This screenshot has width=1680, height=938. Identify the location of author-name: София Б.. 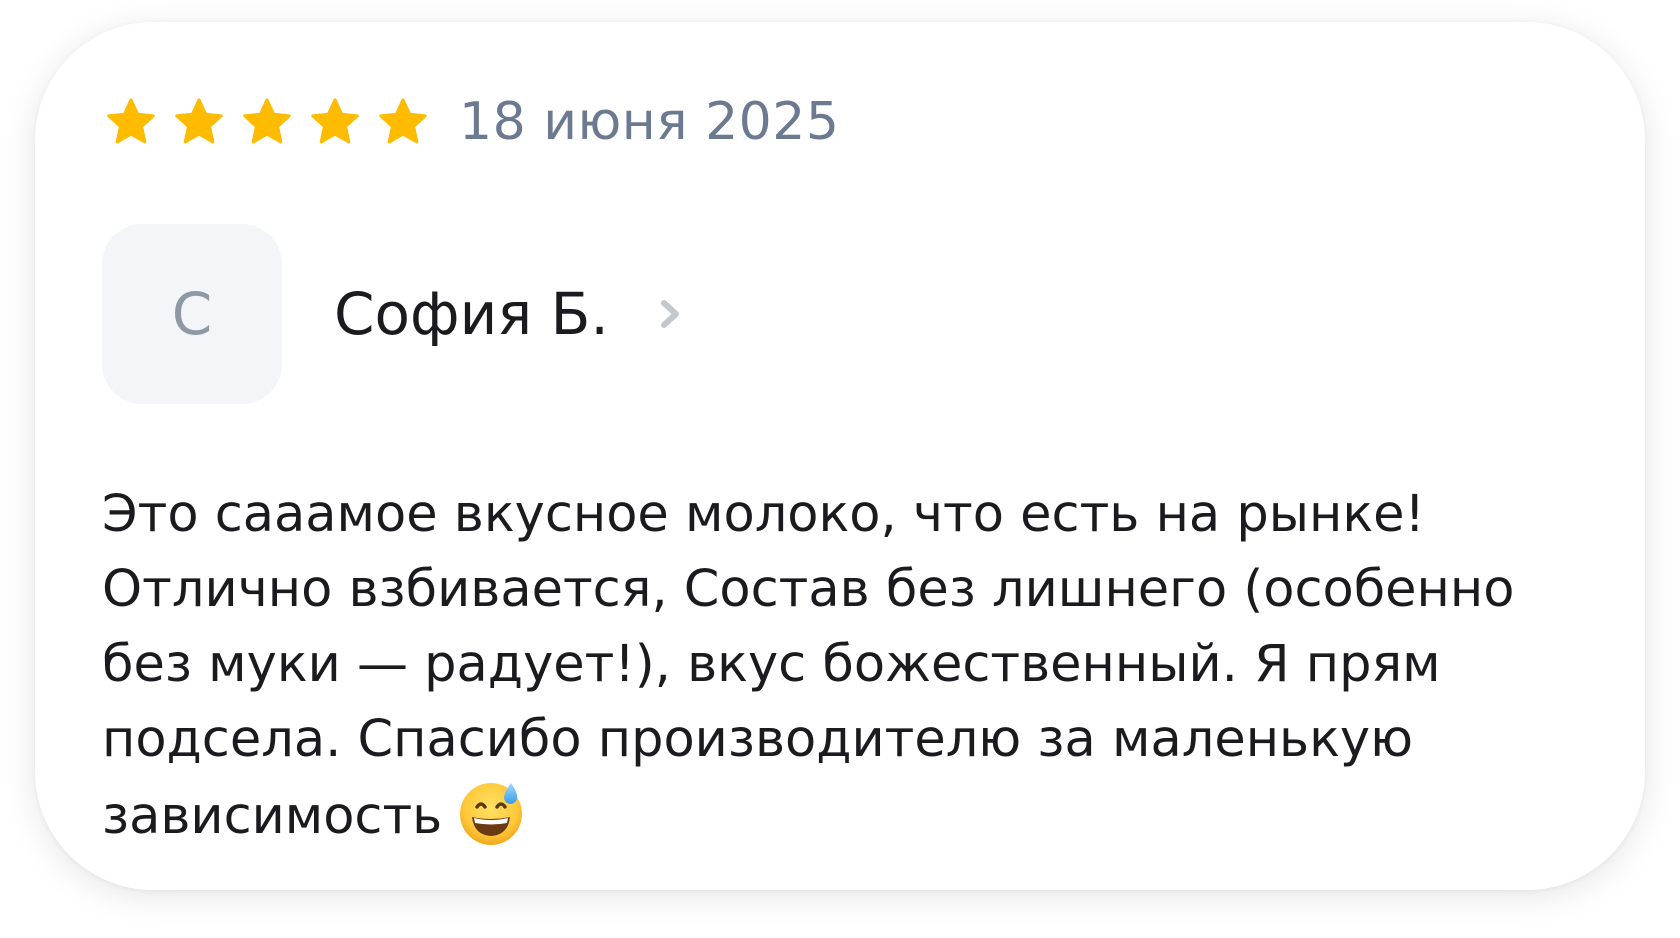
(471, 314).